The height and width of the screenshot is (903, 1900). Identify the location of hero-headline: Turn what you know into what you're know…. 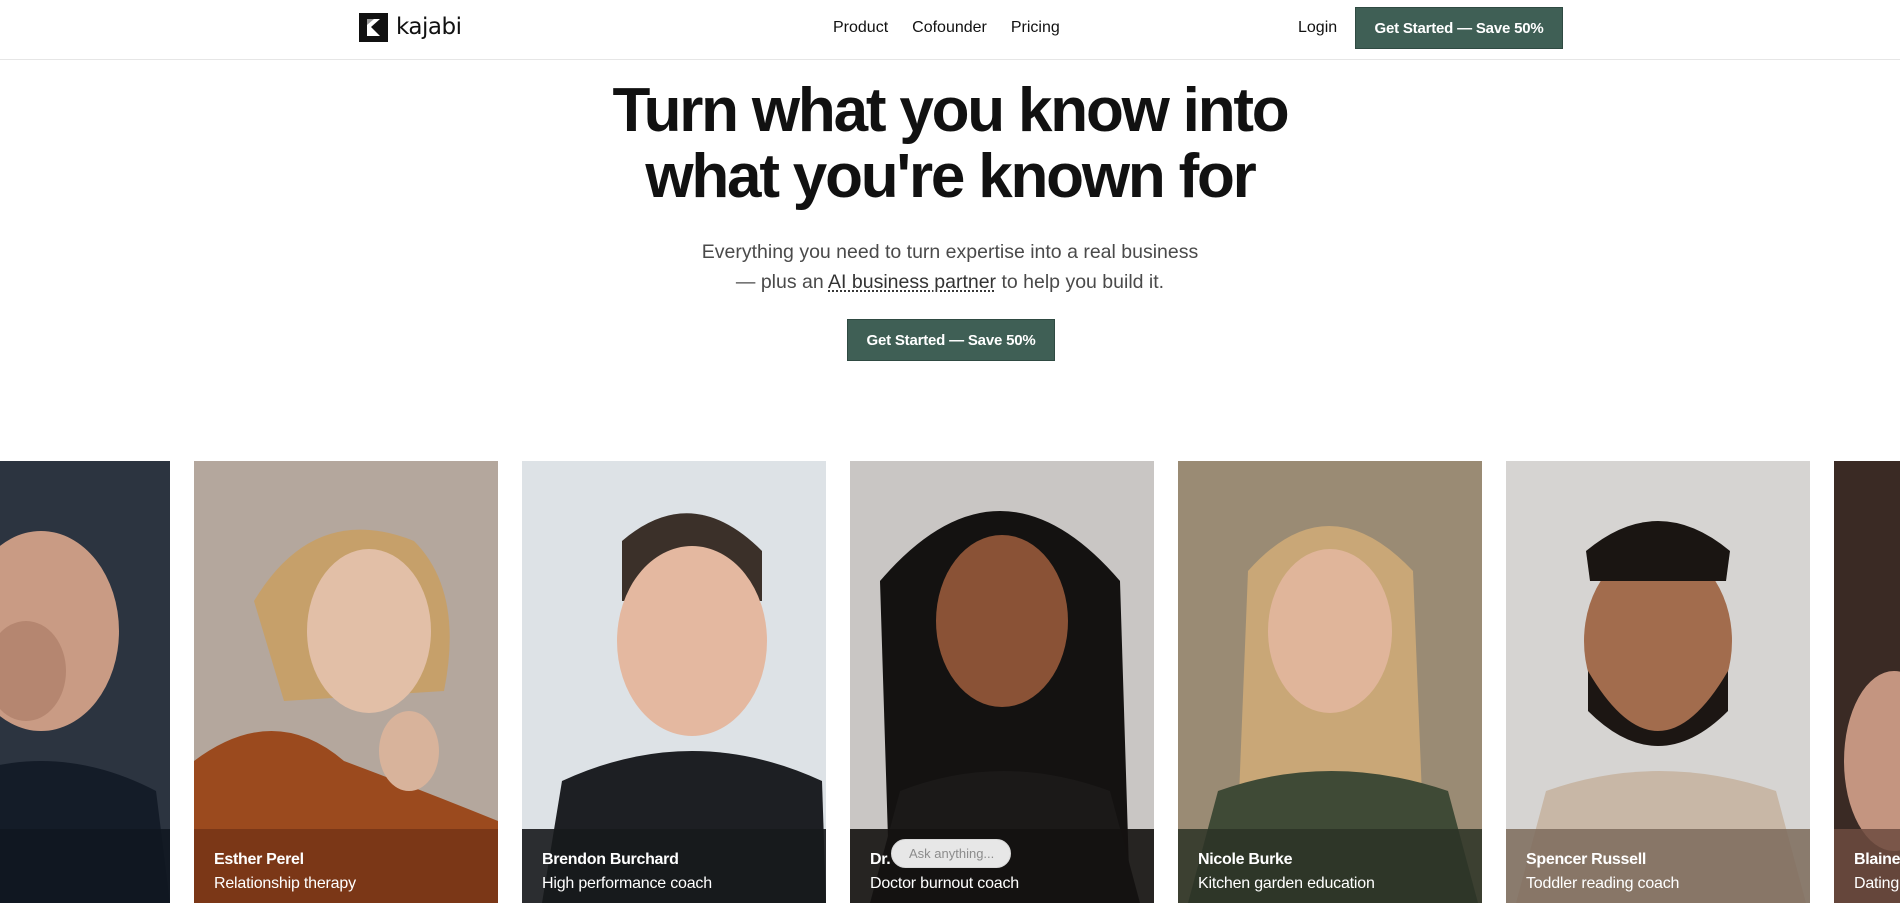
(950, 144).